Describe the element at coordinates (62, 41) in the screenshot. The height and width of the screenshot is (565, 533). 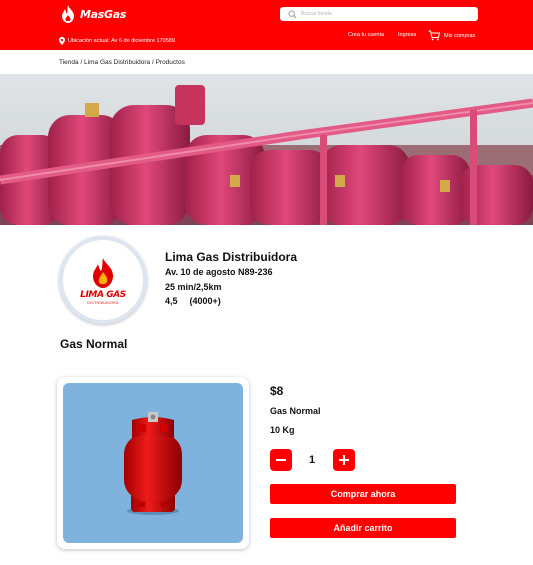
I see `location-pin-icon` at that location.